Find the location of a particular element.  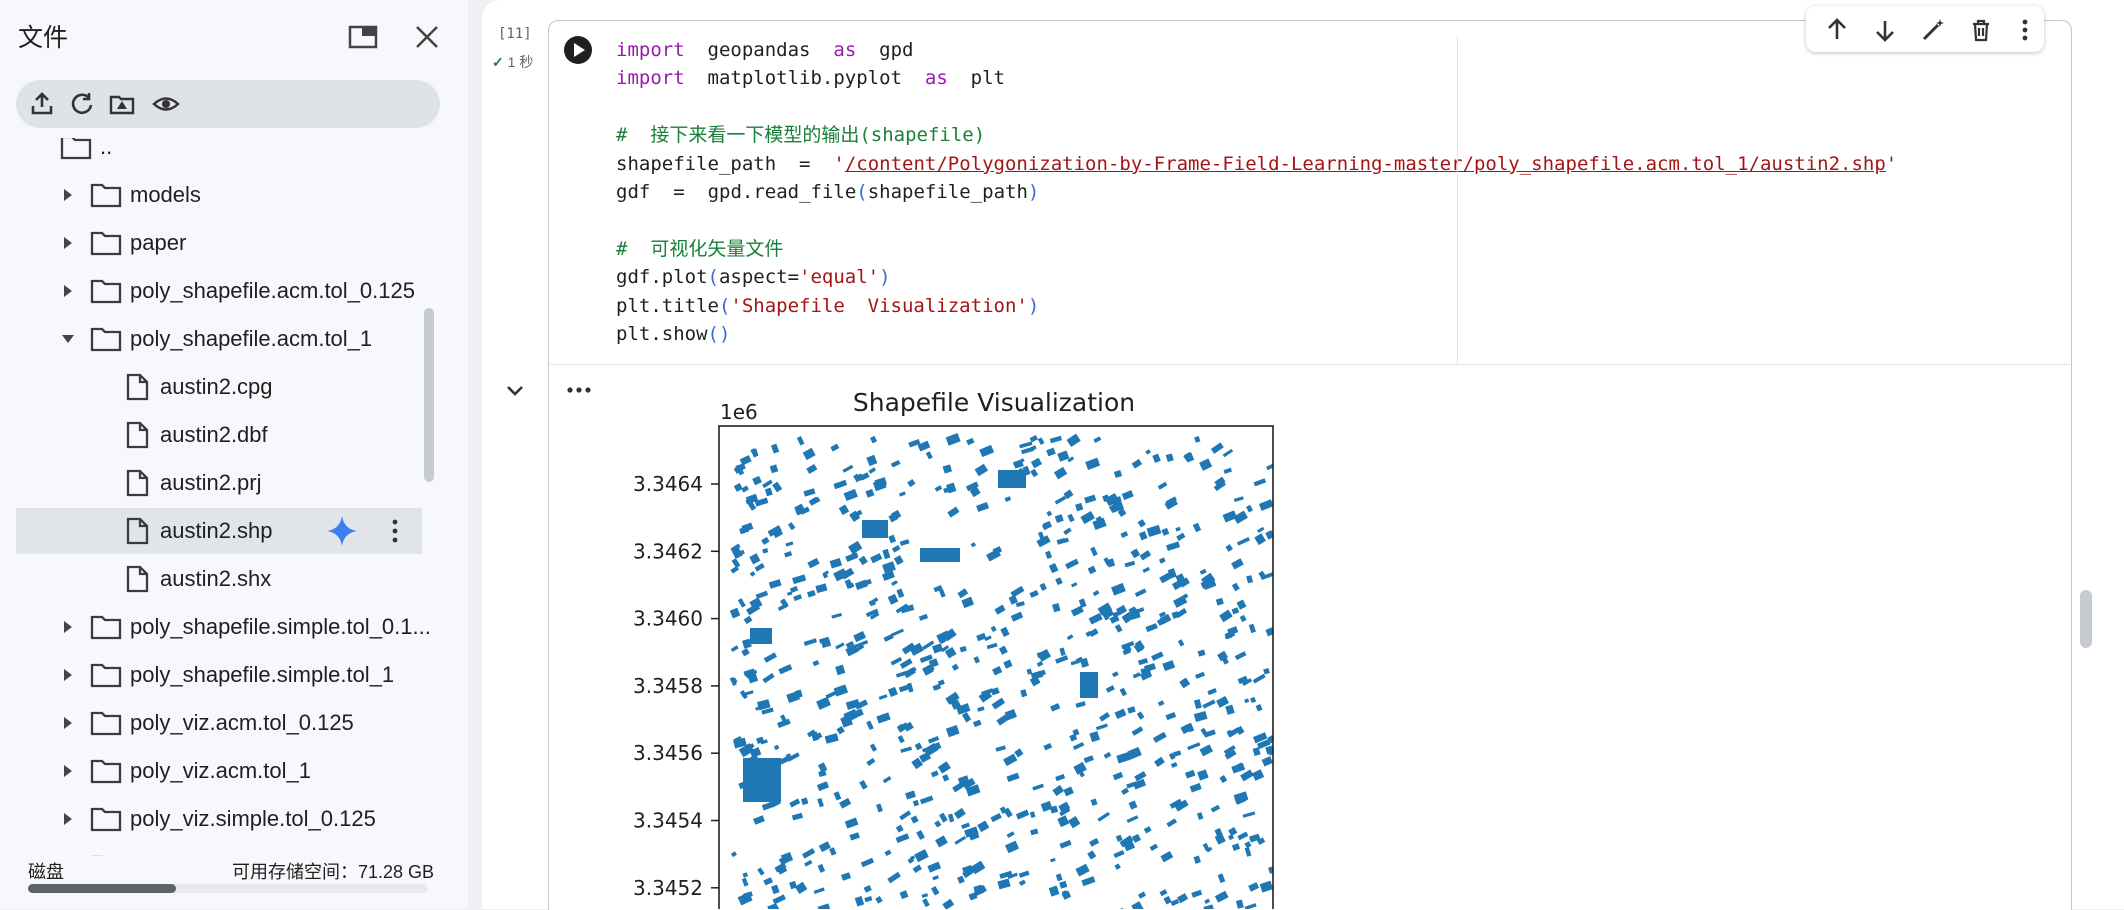

gemini-sparkle-icon is located at coordinates (342, 531).